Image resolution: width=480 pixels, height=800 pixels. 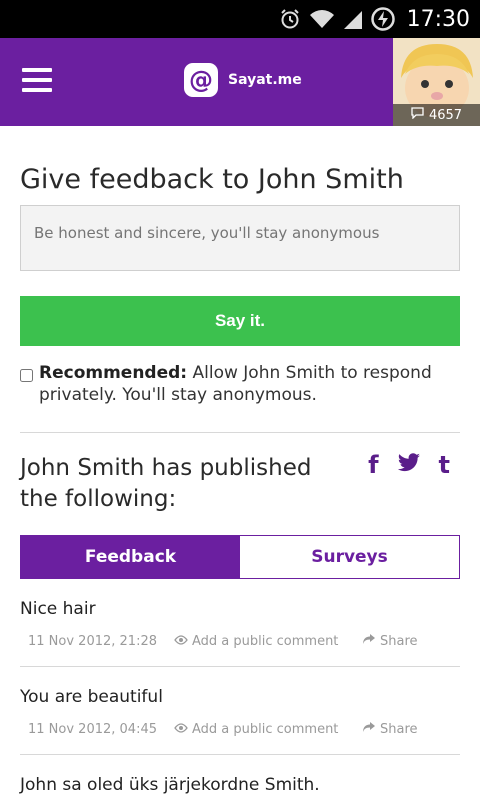 What do you see at coordinates (92, 729) in the screenshot?
I see `feedback-date: 11 Nov 2012, 04:45` at bounding box center [92, 729].